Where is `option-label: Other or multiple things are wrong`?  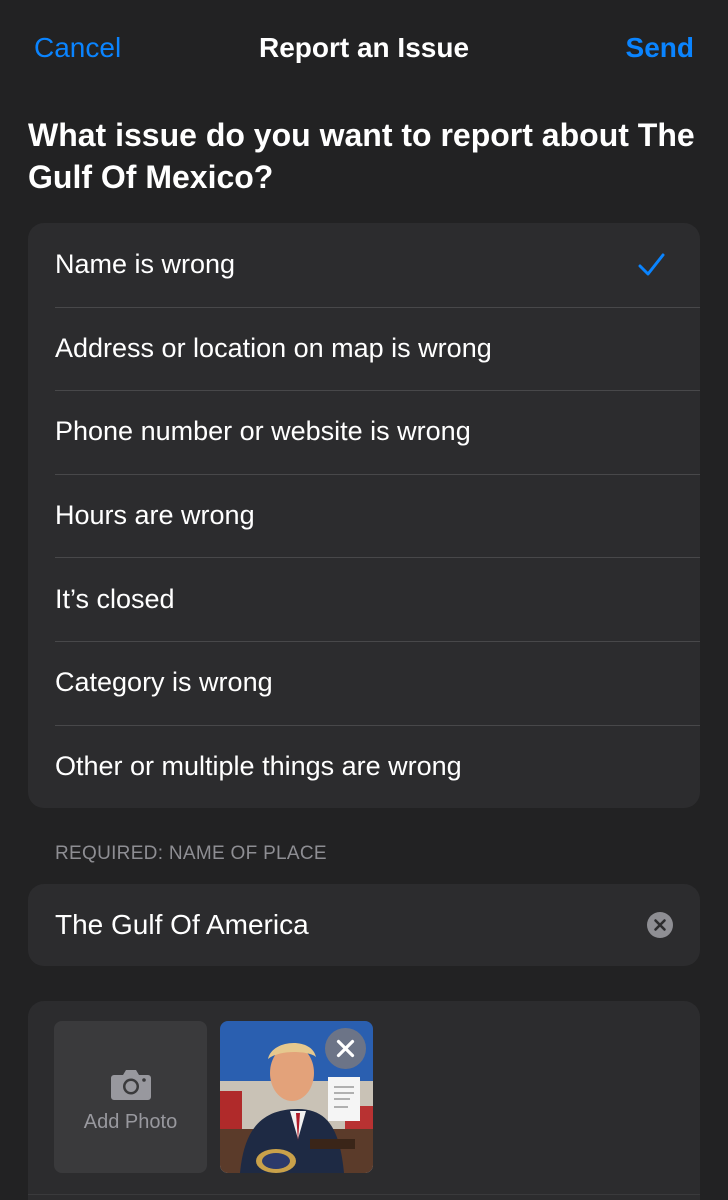 option-label: Other or multiple things are wrong is located at coordinates (258, 765).